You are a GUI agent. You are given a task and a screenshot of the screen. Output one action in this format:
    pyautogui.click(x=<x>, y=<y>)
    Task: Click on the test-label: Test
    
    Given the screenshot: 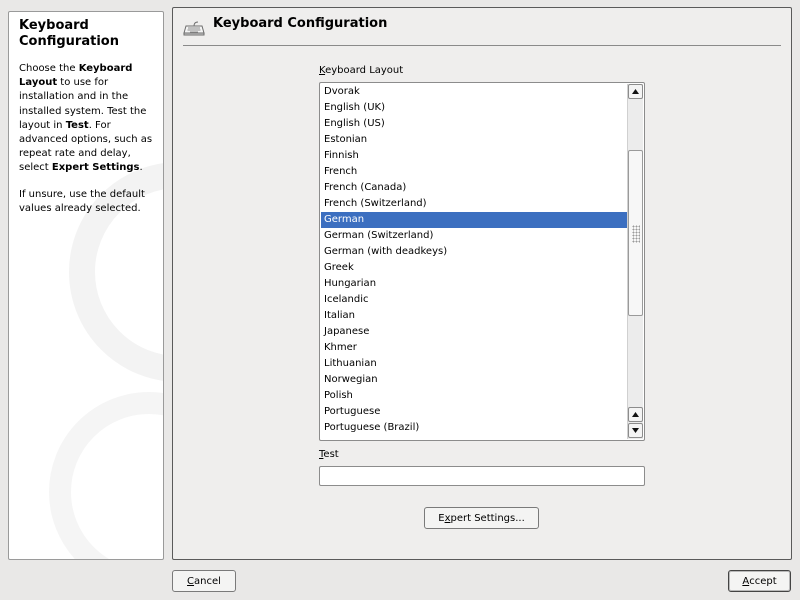 What is the action you would take?
    pyautogui.click(x=329, y=454)
    